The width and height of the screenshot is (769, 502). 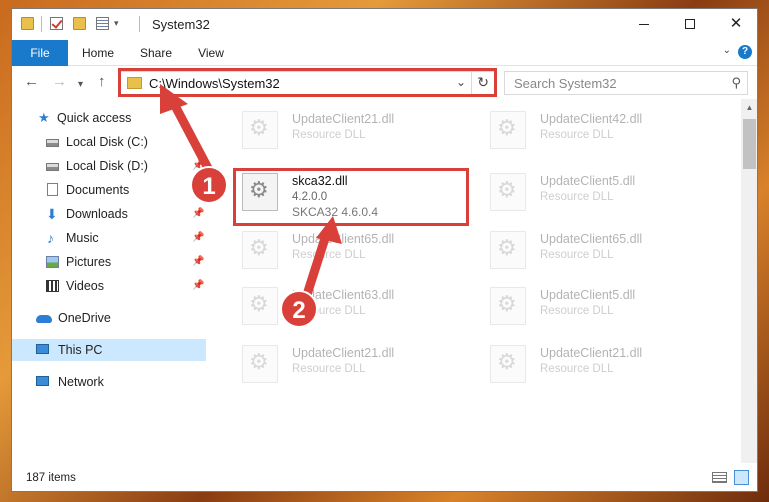 What do you see at coordinates (31, 82) in the screenshot?
I see `back-button: ←` at bounding box center [31, 82].